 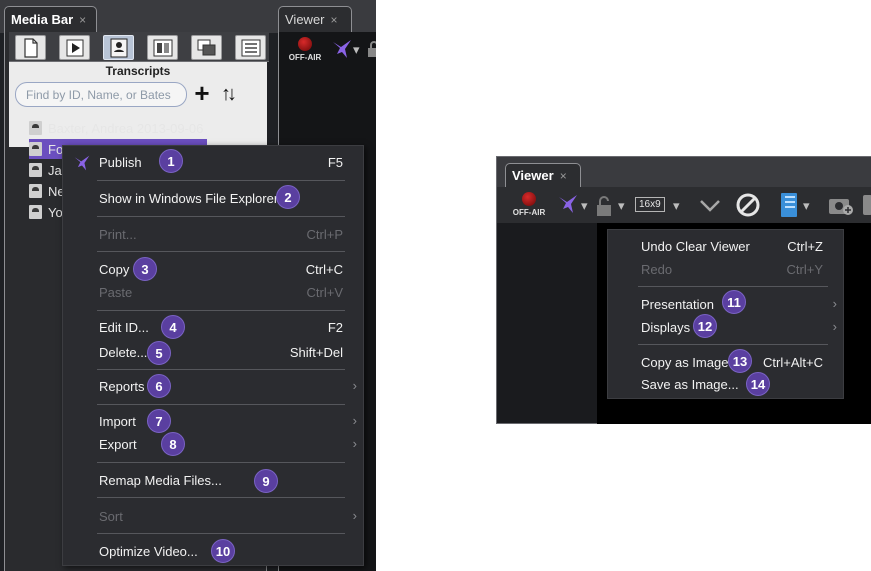 I want to click on menu-item-label: Show in Windows File Explorer, so click(x=189, y=198).